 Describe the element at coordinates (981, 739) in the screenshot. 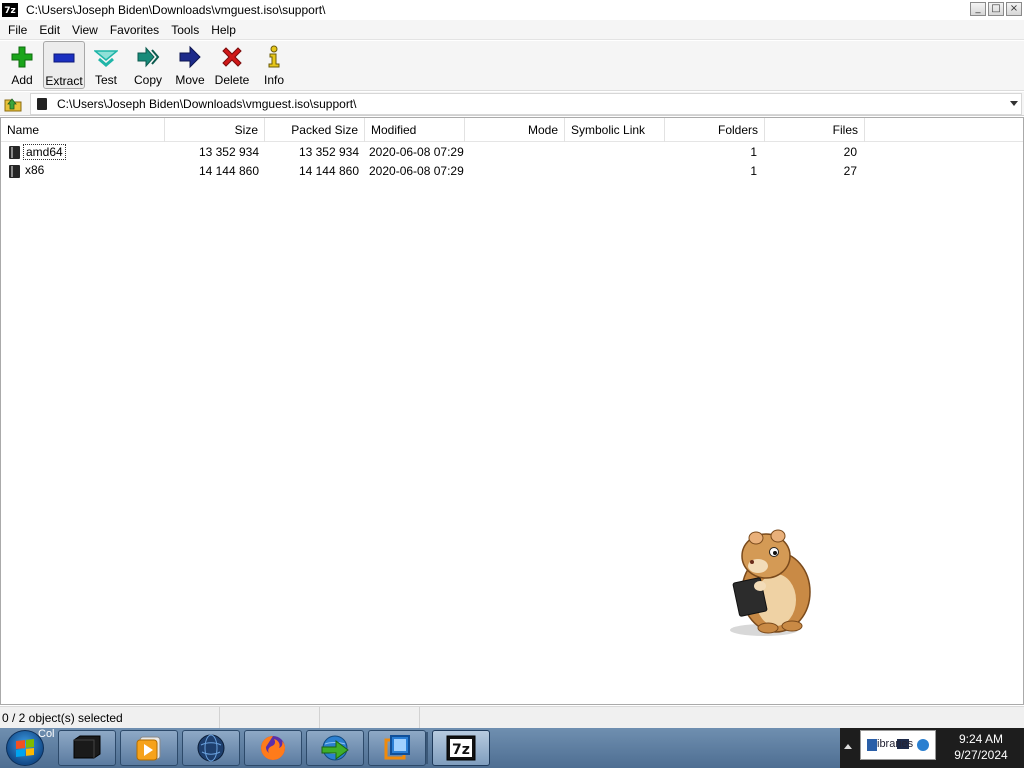

I see `clock-time: 9:24 AM` at that location.